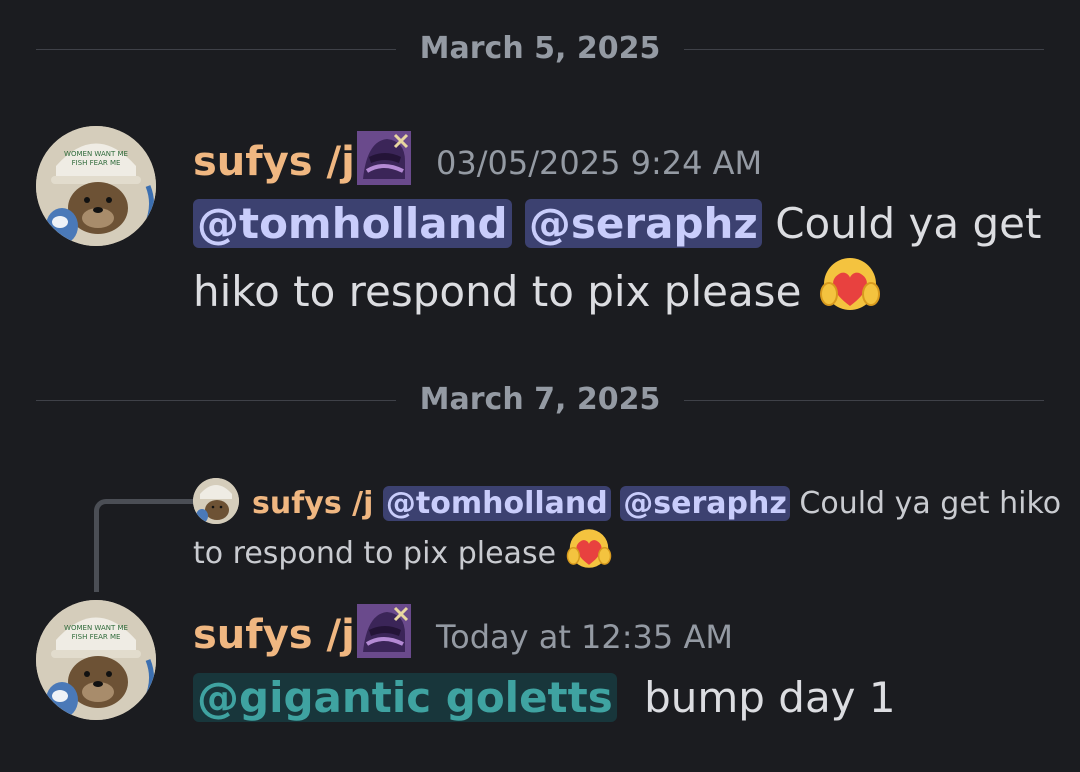 The height and width of the screenshot is (772, 1080). Describe the element at coordinates (540, 399) in the screenshot. I see `date-divider-label: March 7, 2025` at that location.